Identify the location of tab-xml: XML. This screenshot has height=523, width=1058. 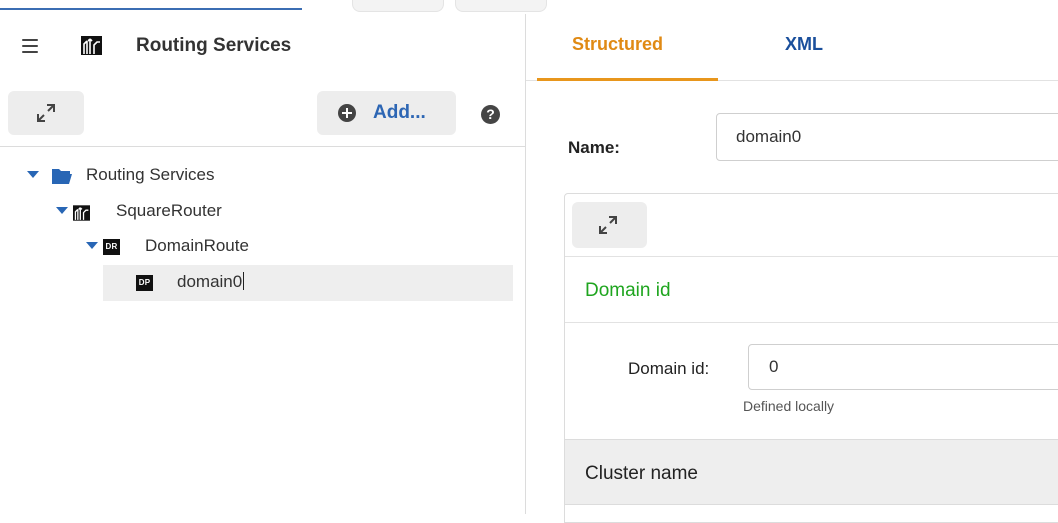
(804, 44).